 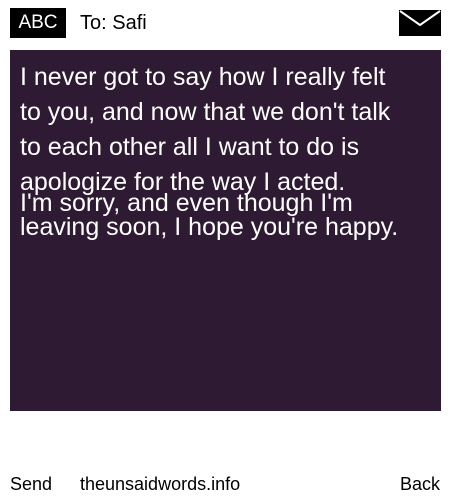 What do you see at coordinates (31, 484) in the screenshot?
I see `send-button: Send` at bounding box center [31, 484].